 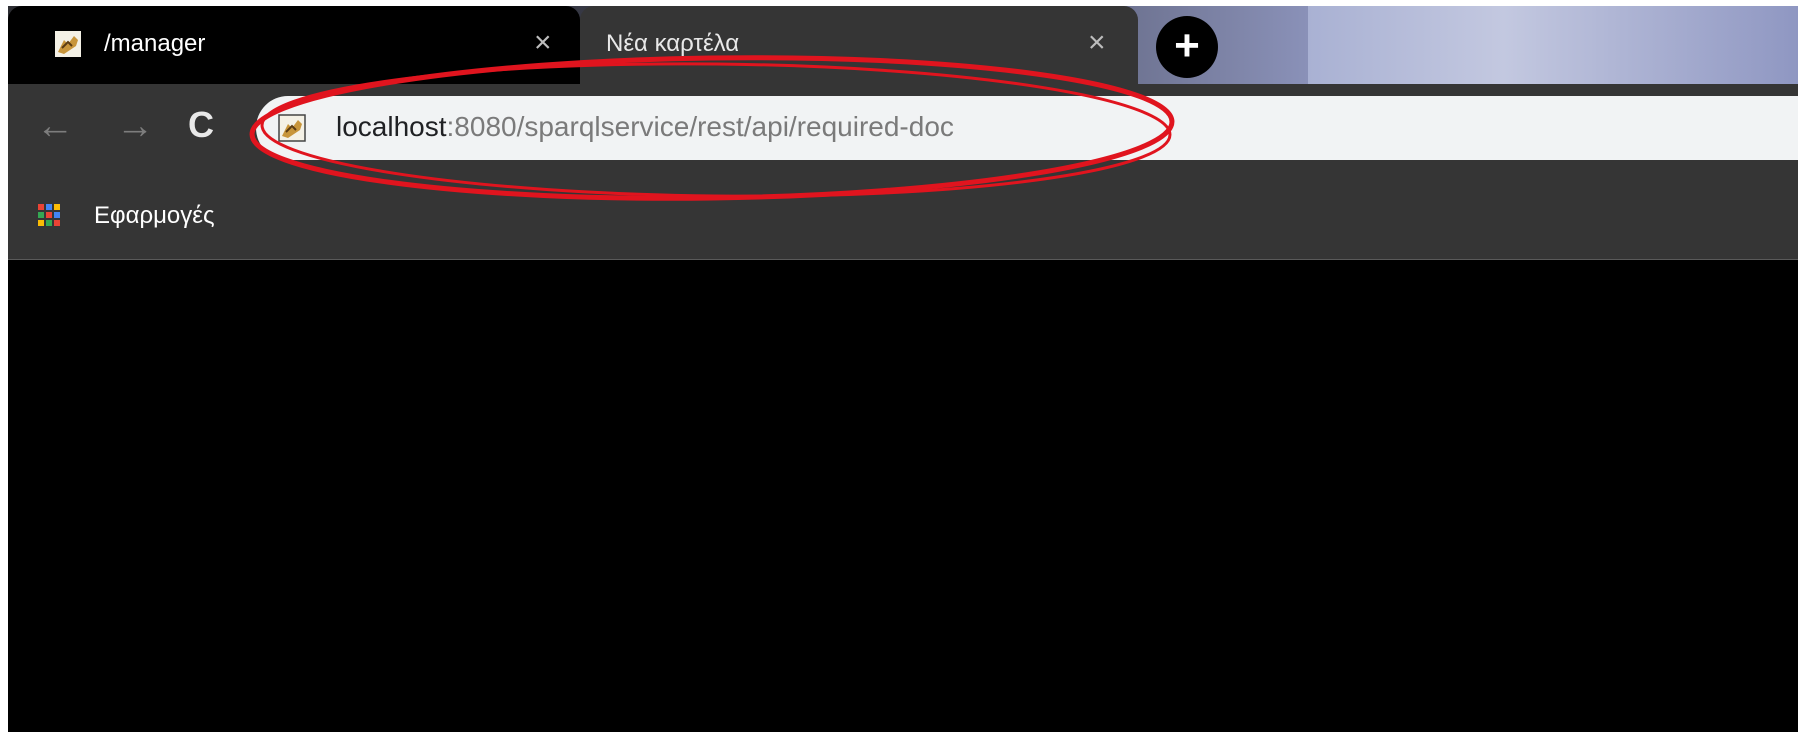 What do you see at coordinates (201, 125) in the screenshot?
I see `reload-icon: C` at bounding box center [201, 125].